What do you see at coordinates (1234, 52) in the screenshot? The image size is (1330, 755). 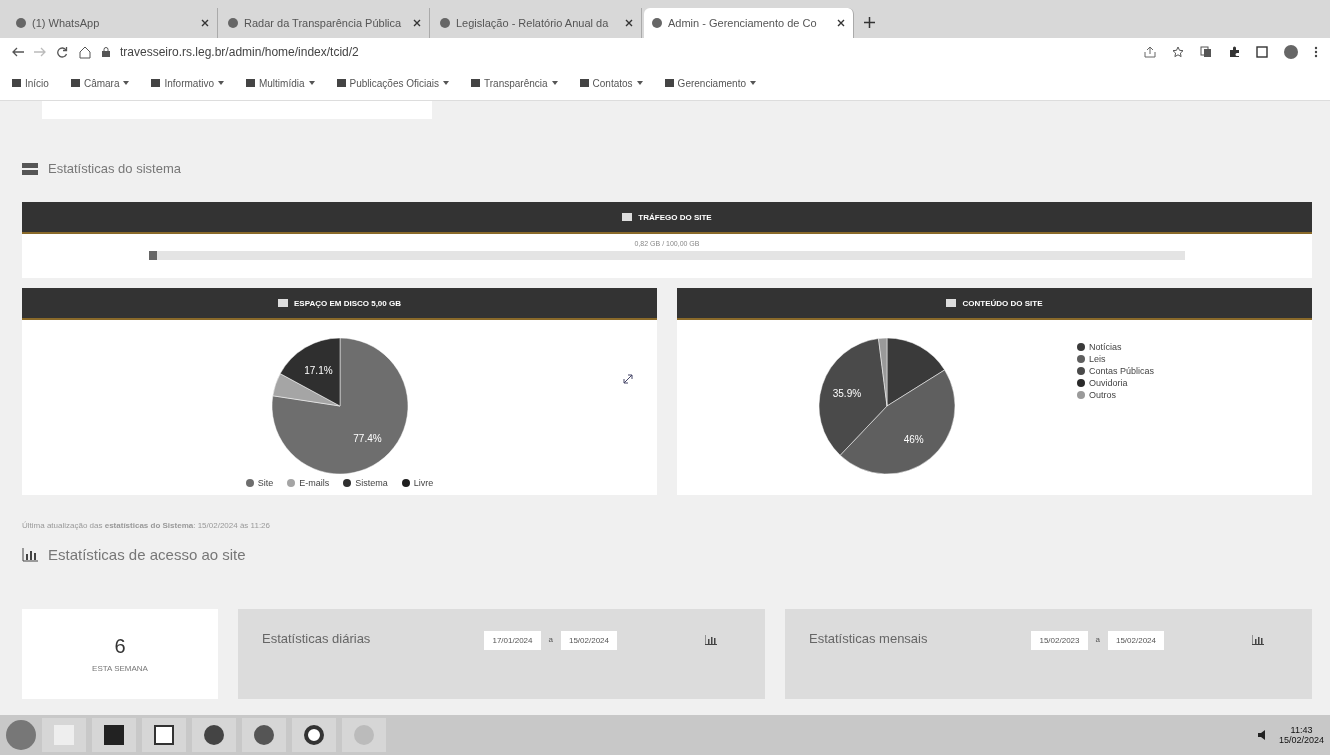 I see `puzzle-icon` at bounding box center [1234, 52].